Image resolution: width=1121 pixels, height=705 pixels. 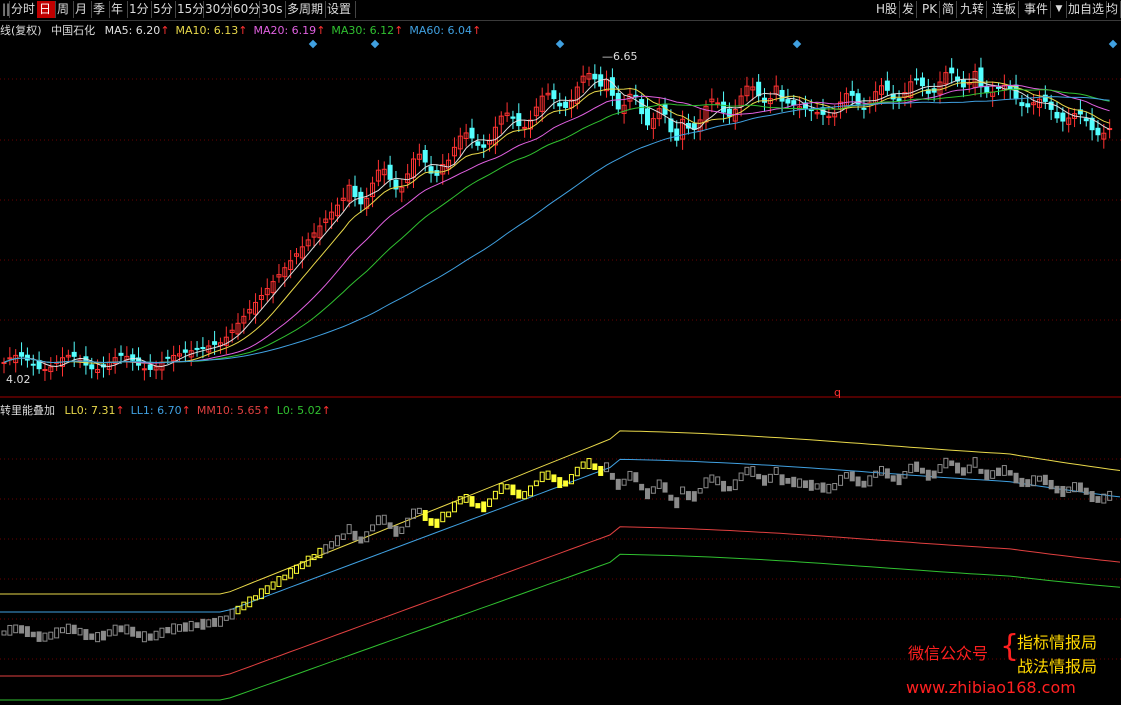 What do you see at coordinates (991, 687) in the screenshot?
I see `watermark-url: www.zhibiao168.com` at bounding box center [991, 687].